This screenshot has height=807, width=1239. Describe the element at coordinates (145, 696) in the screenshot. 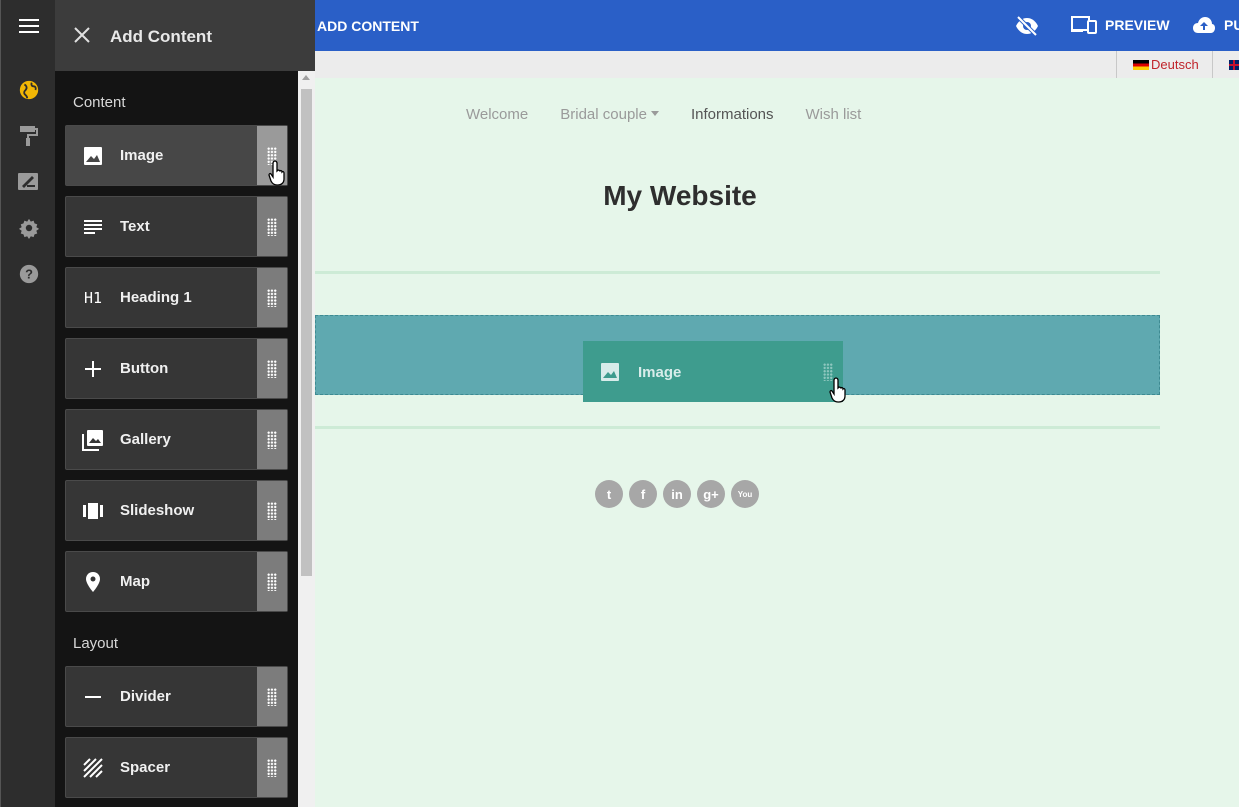

I see `item-label: Divider` at that location.